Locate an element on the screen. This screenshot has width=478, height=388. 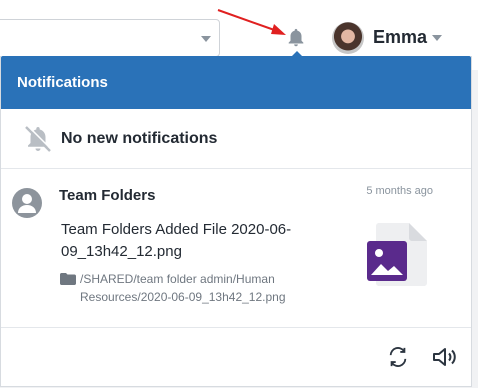
image-file-icon is located at coordinates (398, 254).